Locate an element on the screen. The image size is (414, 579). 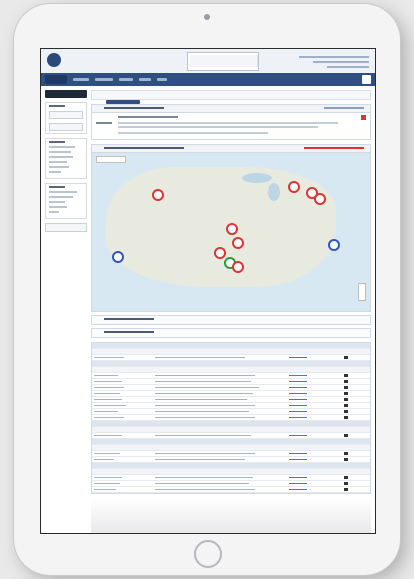
breadcrumb is located at coordinates (231, 97).